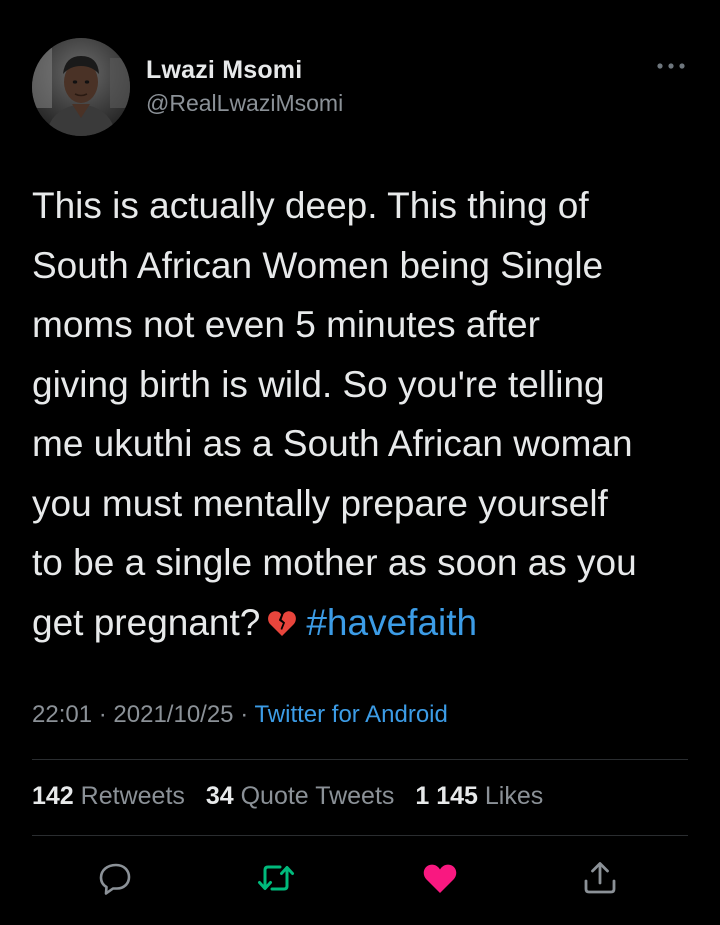 The height and width of the screenshot is (925, 720). What do you see at coordinates (286, 324) in the screenshot?
I see `tweet-line: moms not even 5 minutes after` at bounding box center [286, 324].